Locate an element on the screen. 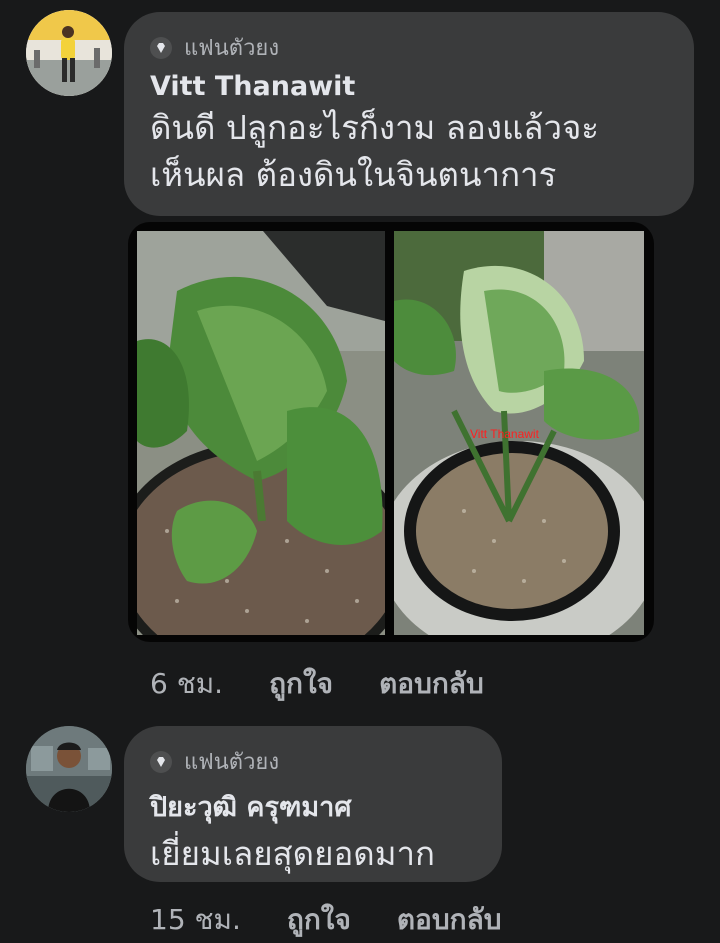 Image resolution: width=720 pixels, height=943 pixels. comment-text-line: เยี่ยมเลยสุดยอดมาก is located at coordinates (292, 853).